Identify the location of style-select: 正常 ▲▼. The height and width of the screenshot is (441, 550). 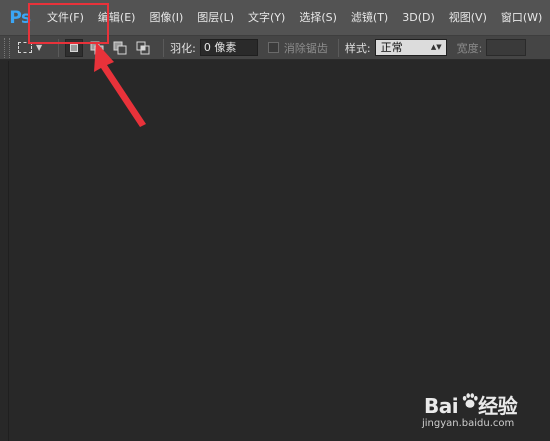
(410, 47).